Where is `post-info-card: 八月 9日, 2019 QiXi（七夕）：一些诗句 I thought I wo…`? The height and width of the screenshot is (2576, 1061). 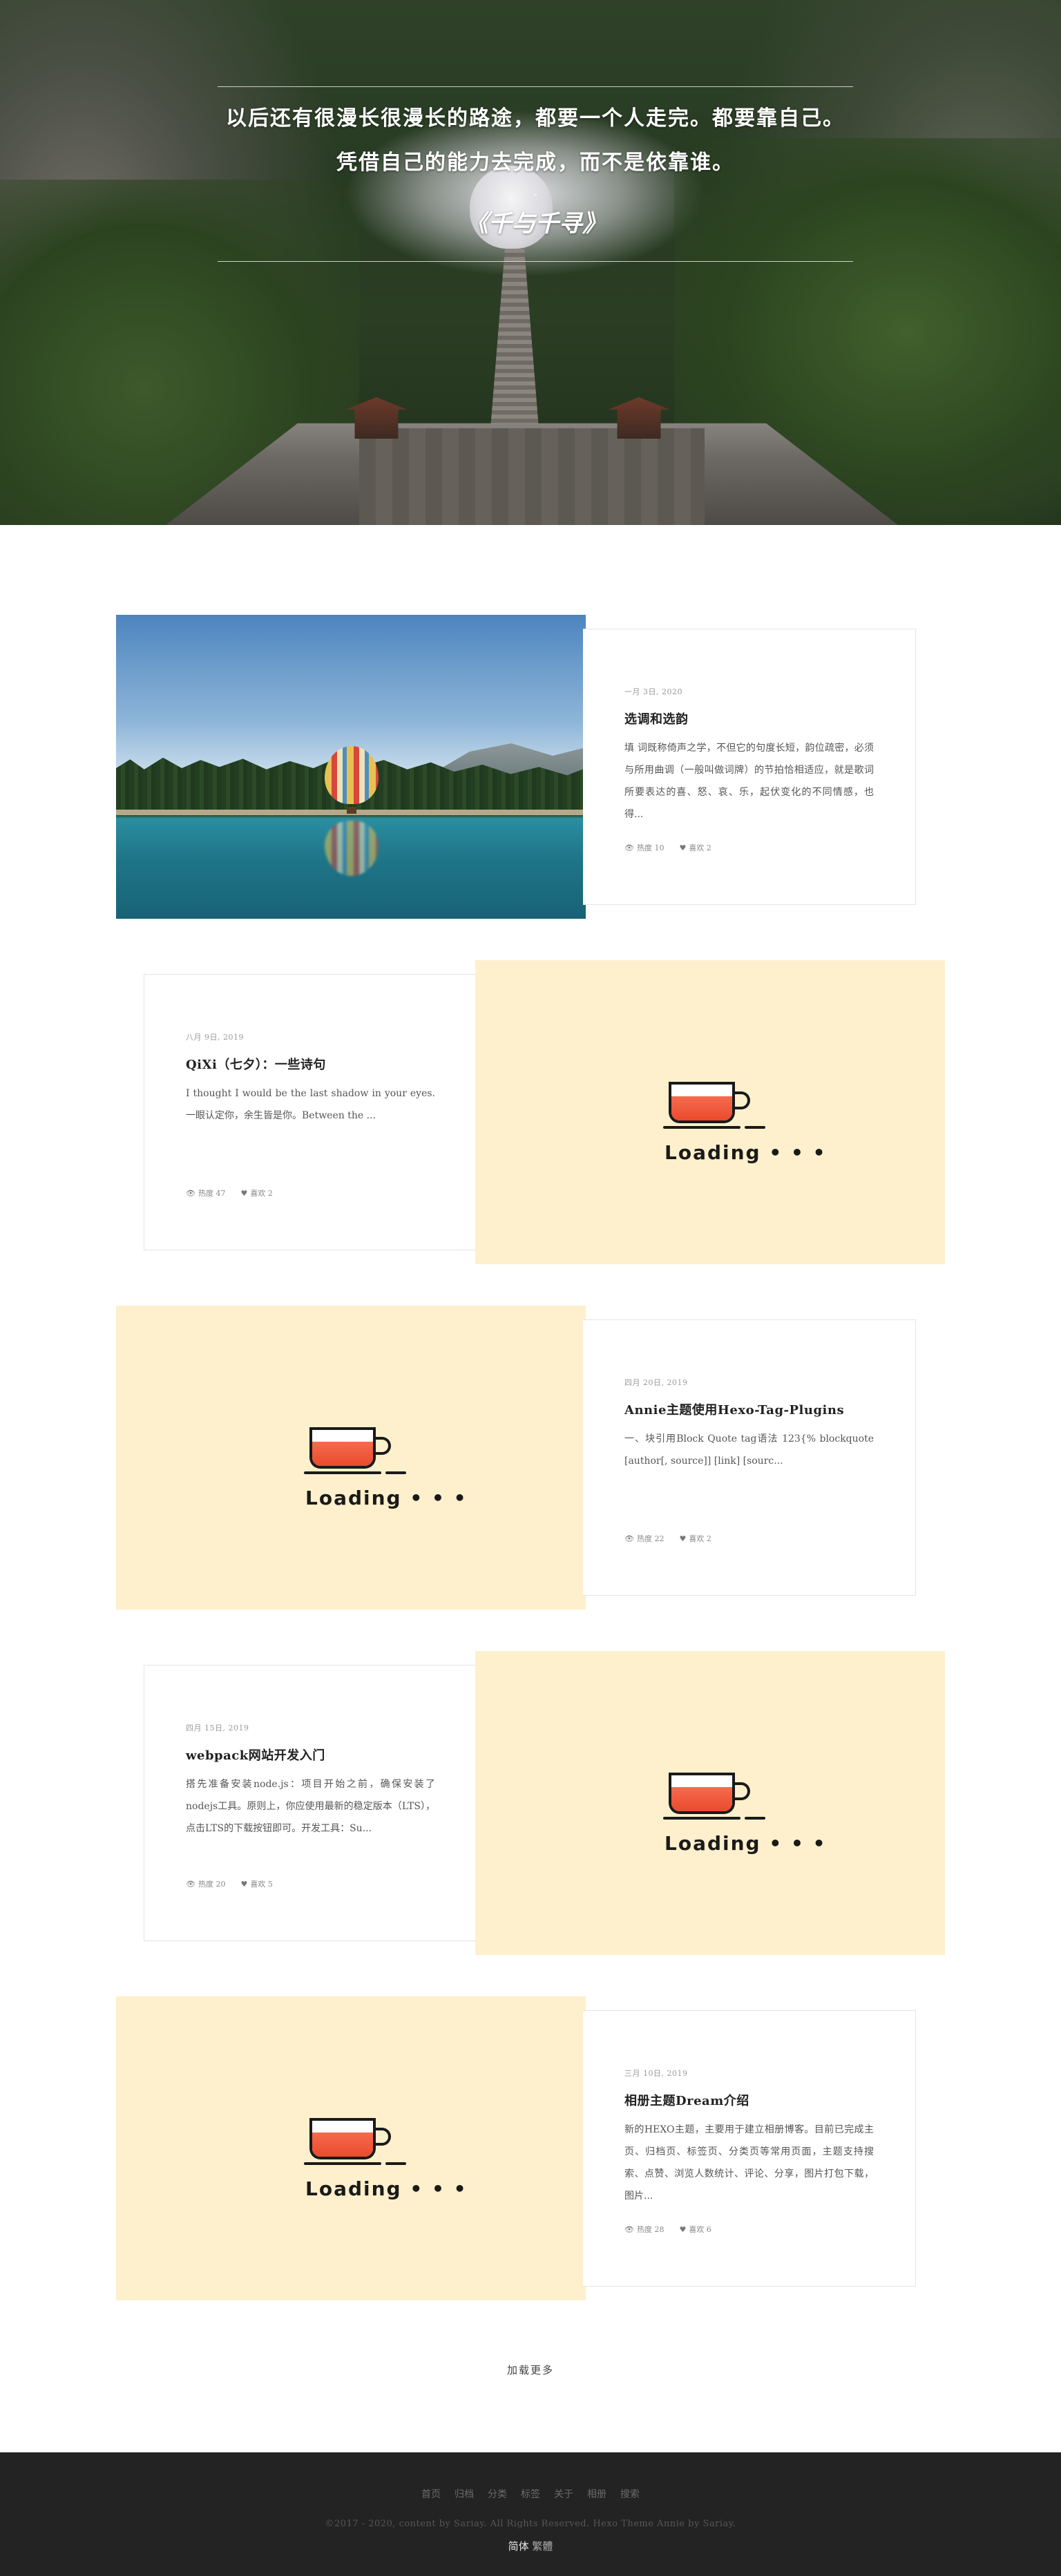 post-info-card: 八月 9日, 2019 QiXi（七夕）：一些诗句 I thought I wo… is located at coordinates (310, 1112).